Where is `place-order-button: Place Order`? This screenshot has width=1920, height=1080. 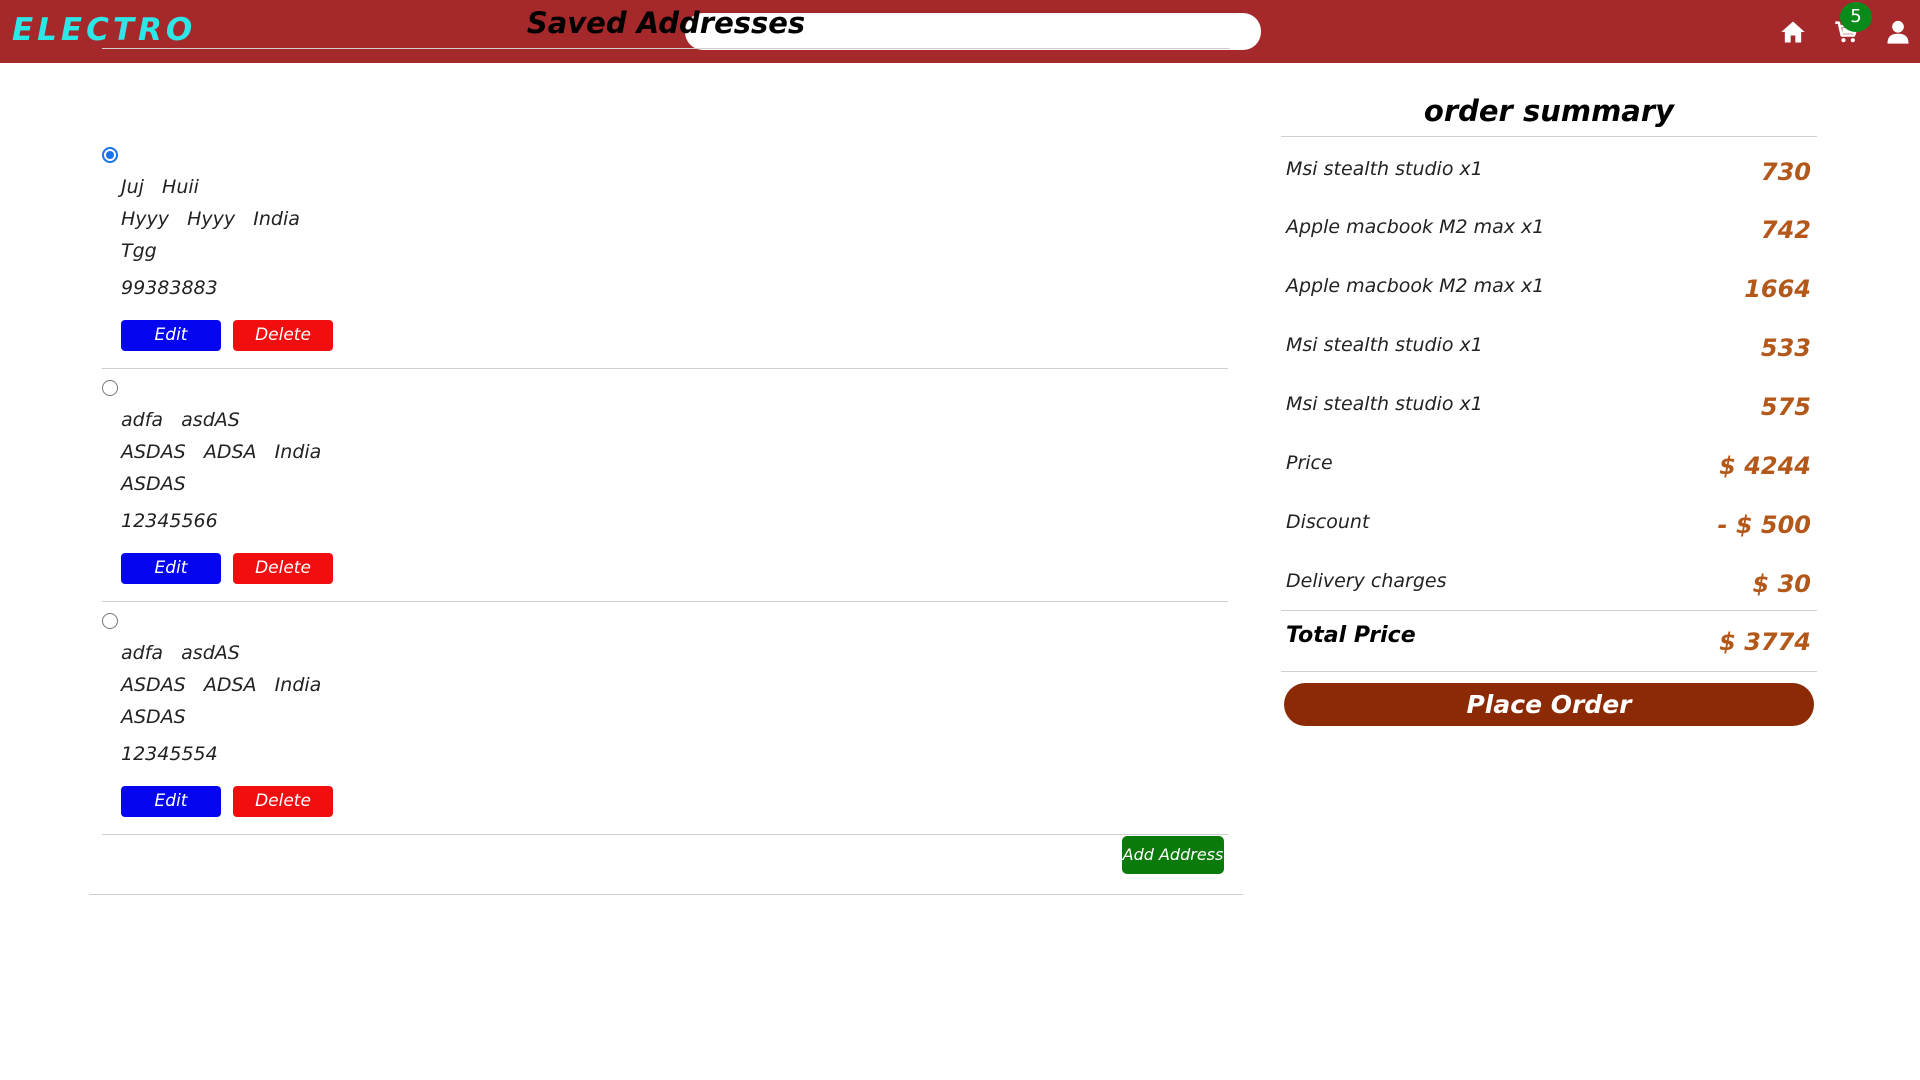 place-order-button: Place Order is located at coordinates (1549, 704).